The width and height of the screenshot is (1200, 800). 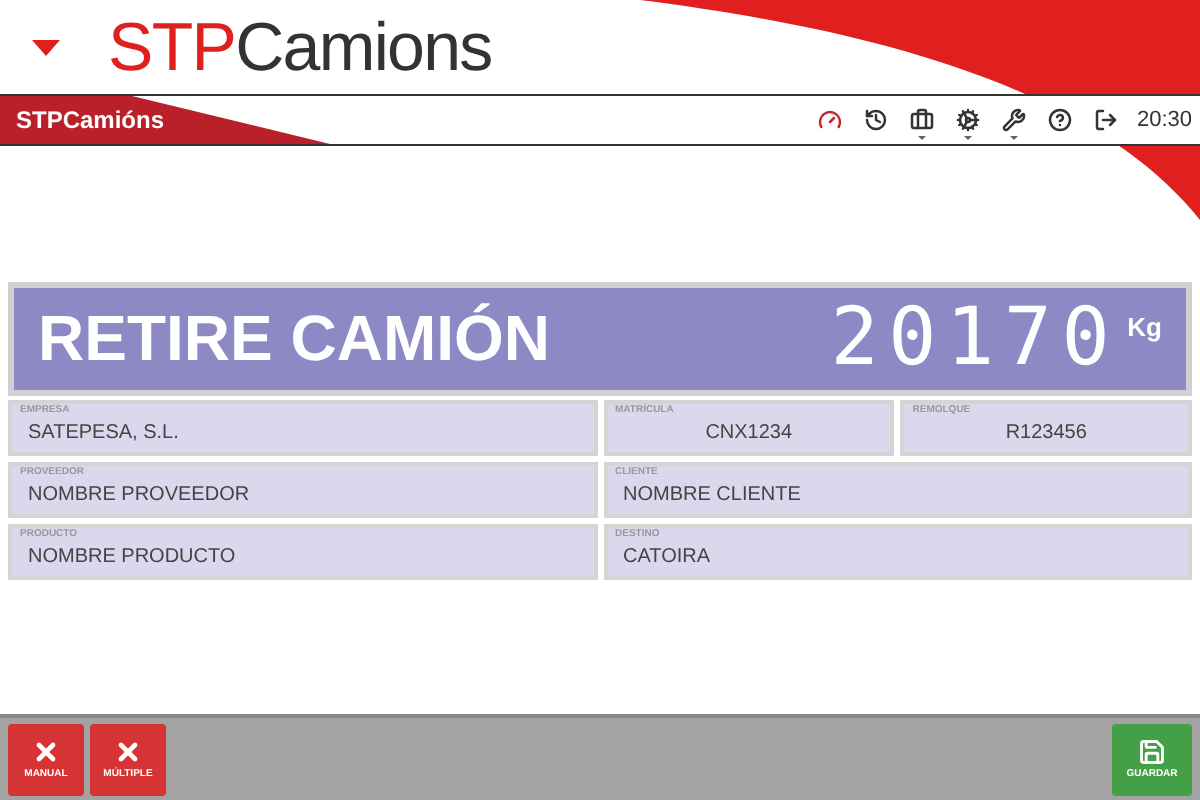 I want to click on field-value: NOMBRE PRODUCTO, so click(x=132, y=557).